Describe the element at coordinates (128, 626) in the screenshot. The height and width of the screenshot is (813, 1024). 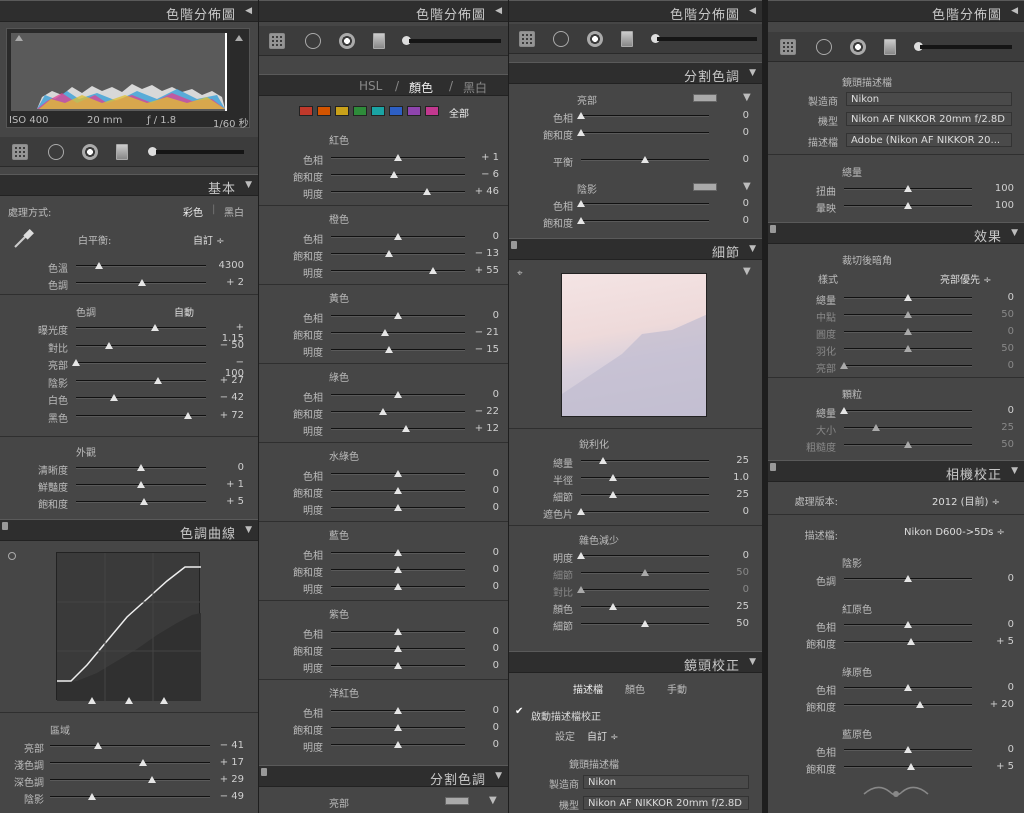
I see `tone-curve-graph` at that location.